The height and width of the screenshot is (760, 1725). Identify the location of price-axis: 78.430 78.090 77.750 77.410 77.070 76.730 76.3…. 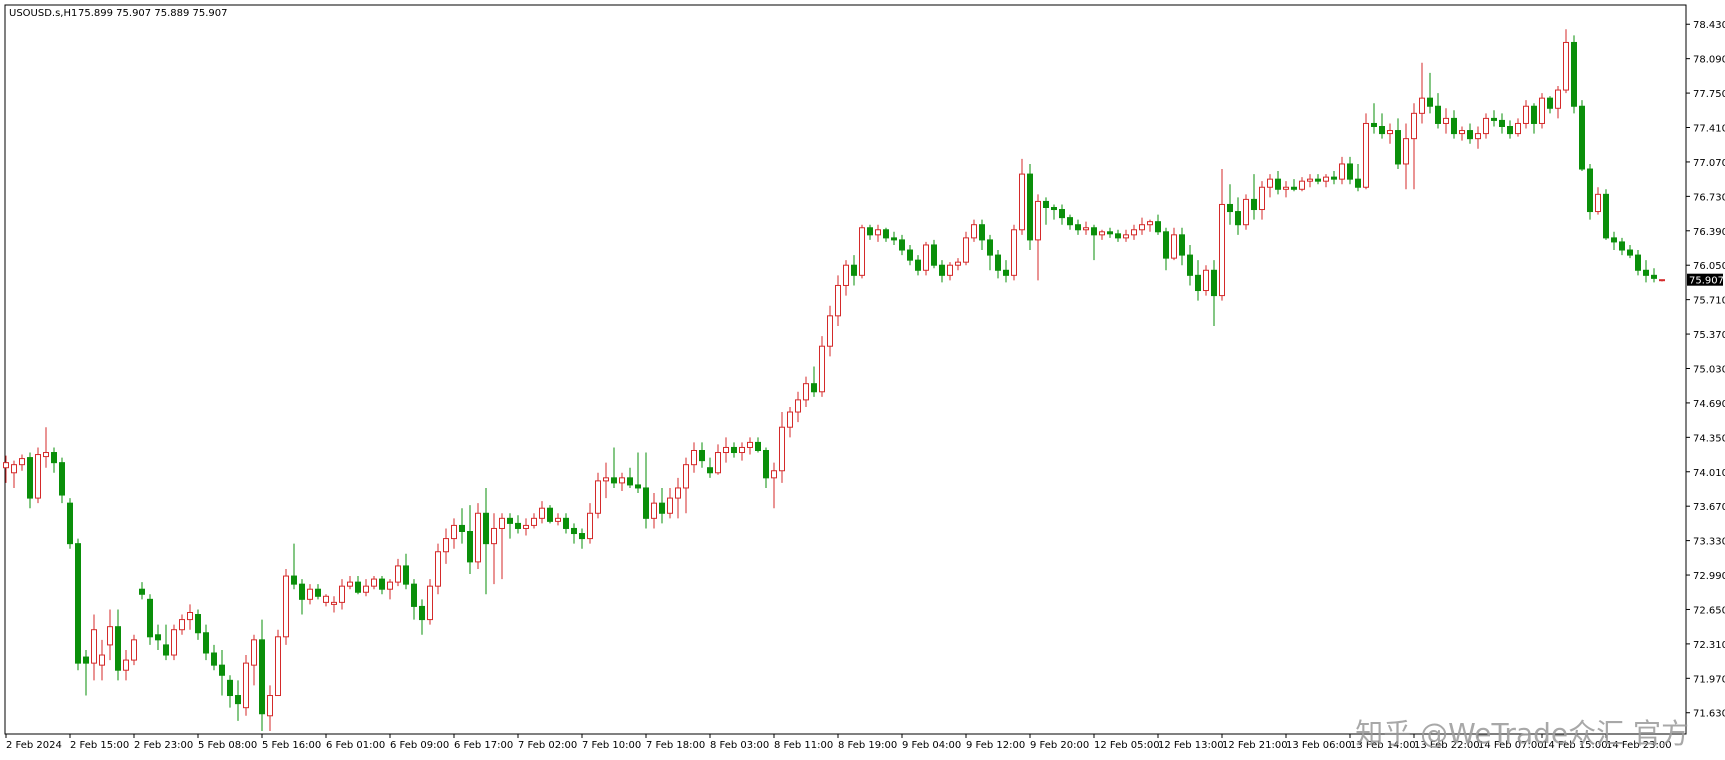
(1705, 370).